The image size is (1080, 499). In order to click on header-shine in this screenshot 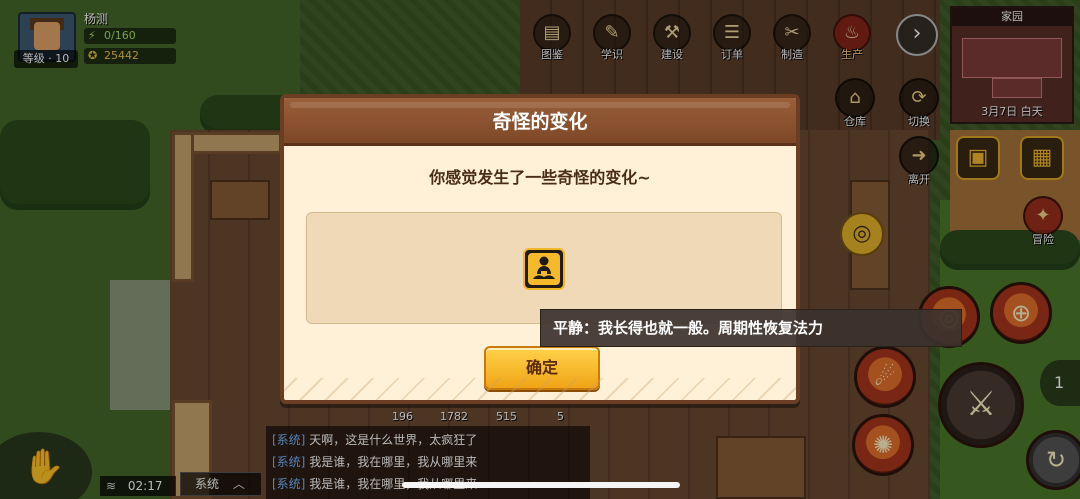, I will do `click(540, 105)`.